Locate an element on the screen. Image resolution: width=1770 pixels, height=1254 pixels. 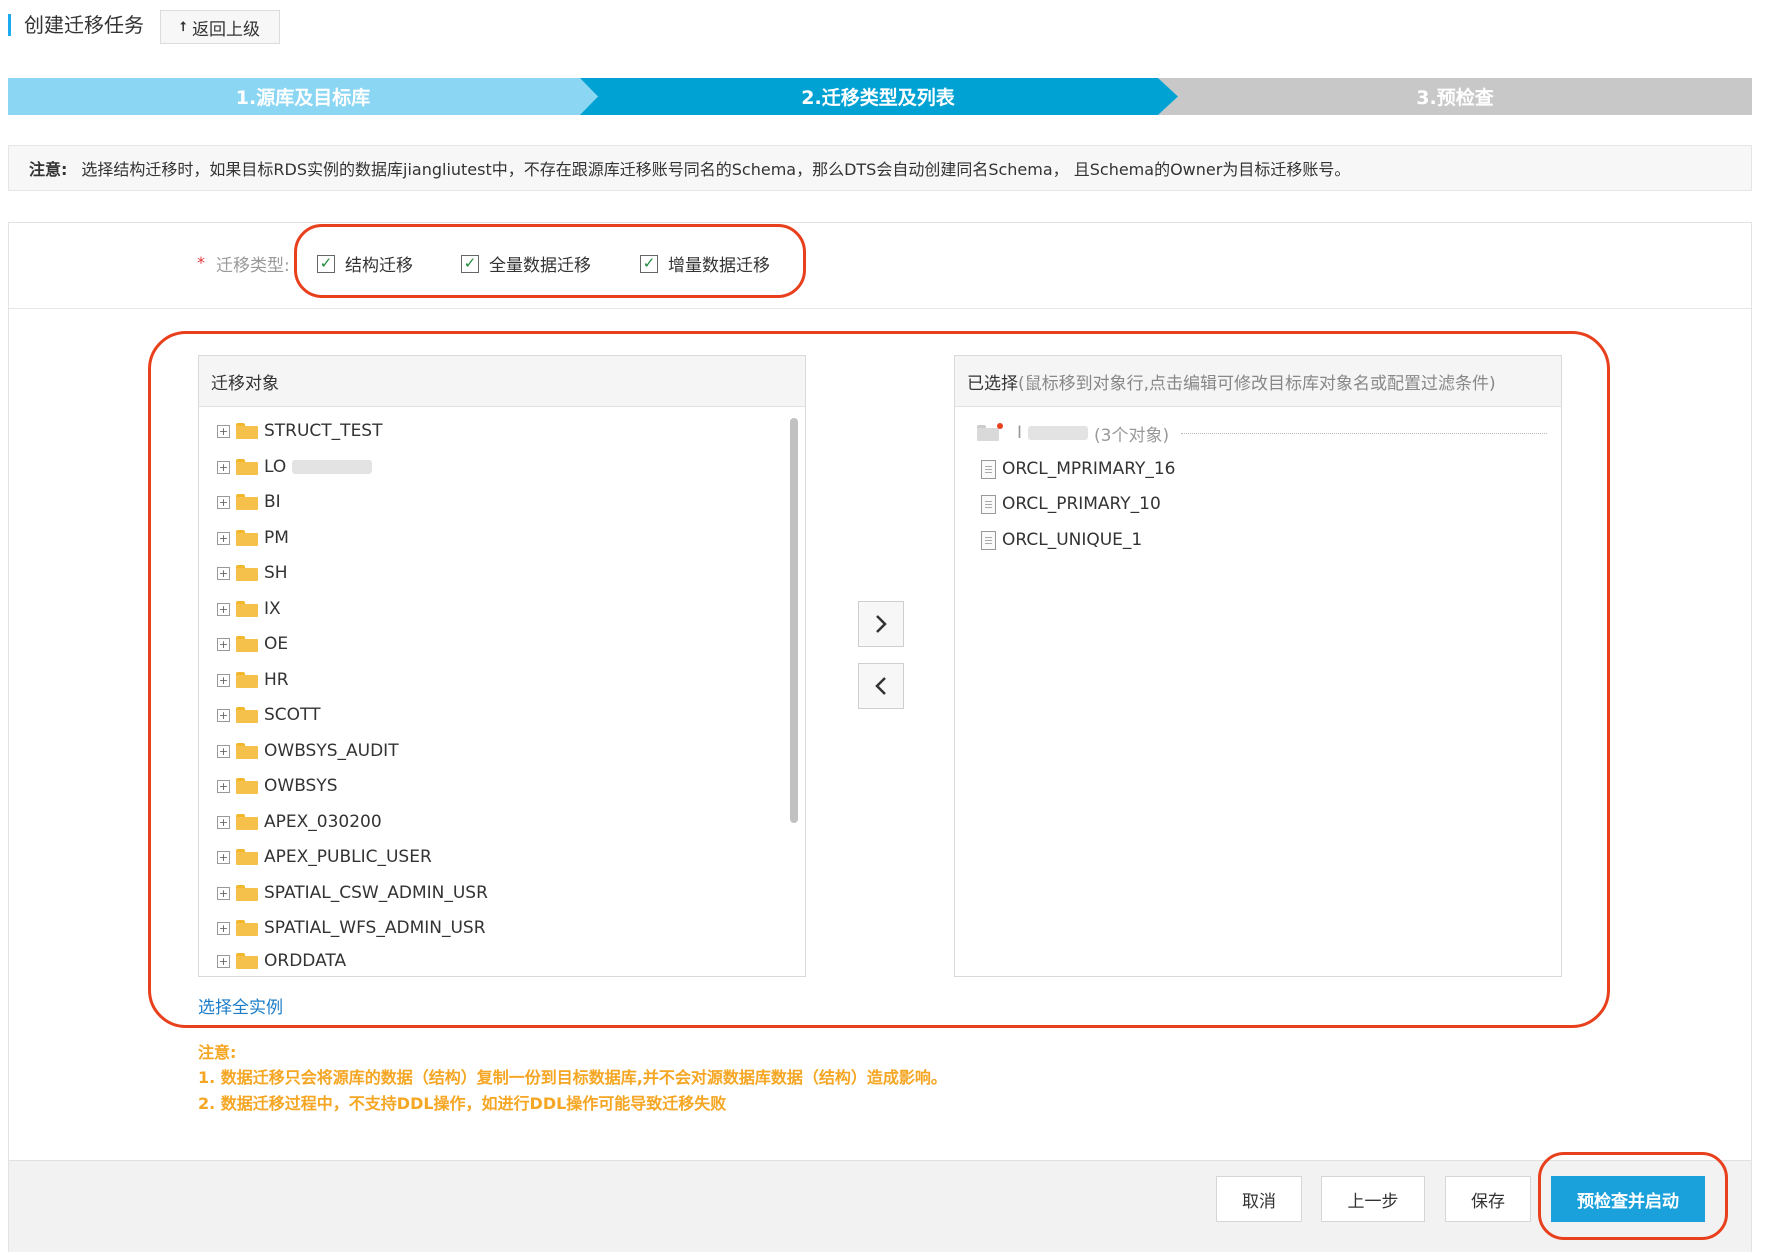
warning-line-2: 2. 数据迁移过程中，不支持DDL操作，如进行DDL操作可能导致迁移失败 is located at coordinates (462, 1103).